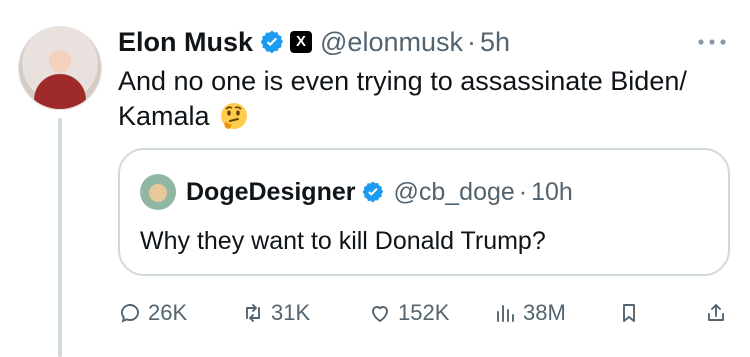 The height and width of the screenshot is (357, 750). What do you see at coordinates (168, 312) in the screenshot?
I see `reply-count: 26K` at bounding box center [168, 312].